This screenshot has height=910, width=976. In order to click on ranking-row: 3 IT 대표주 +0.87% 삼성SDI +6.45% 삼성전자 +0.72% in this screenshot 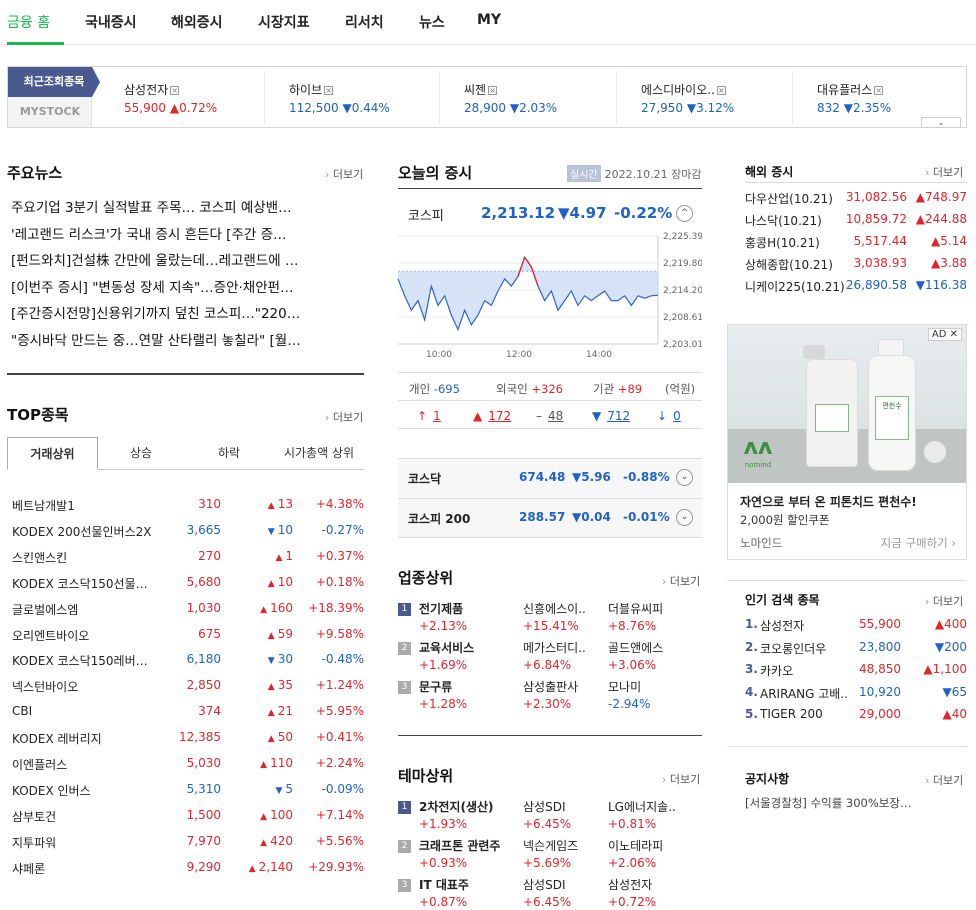, I will do `click(550, 892)`.